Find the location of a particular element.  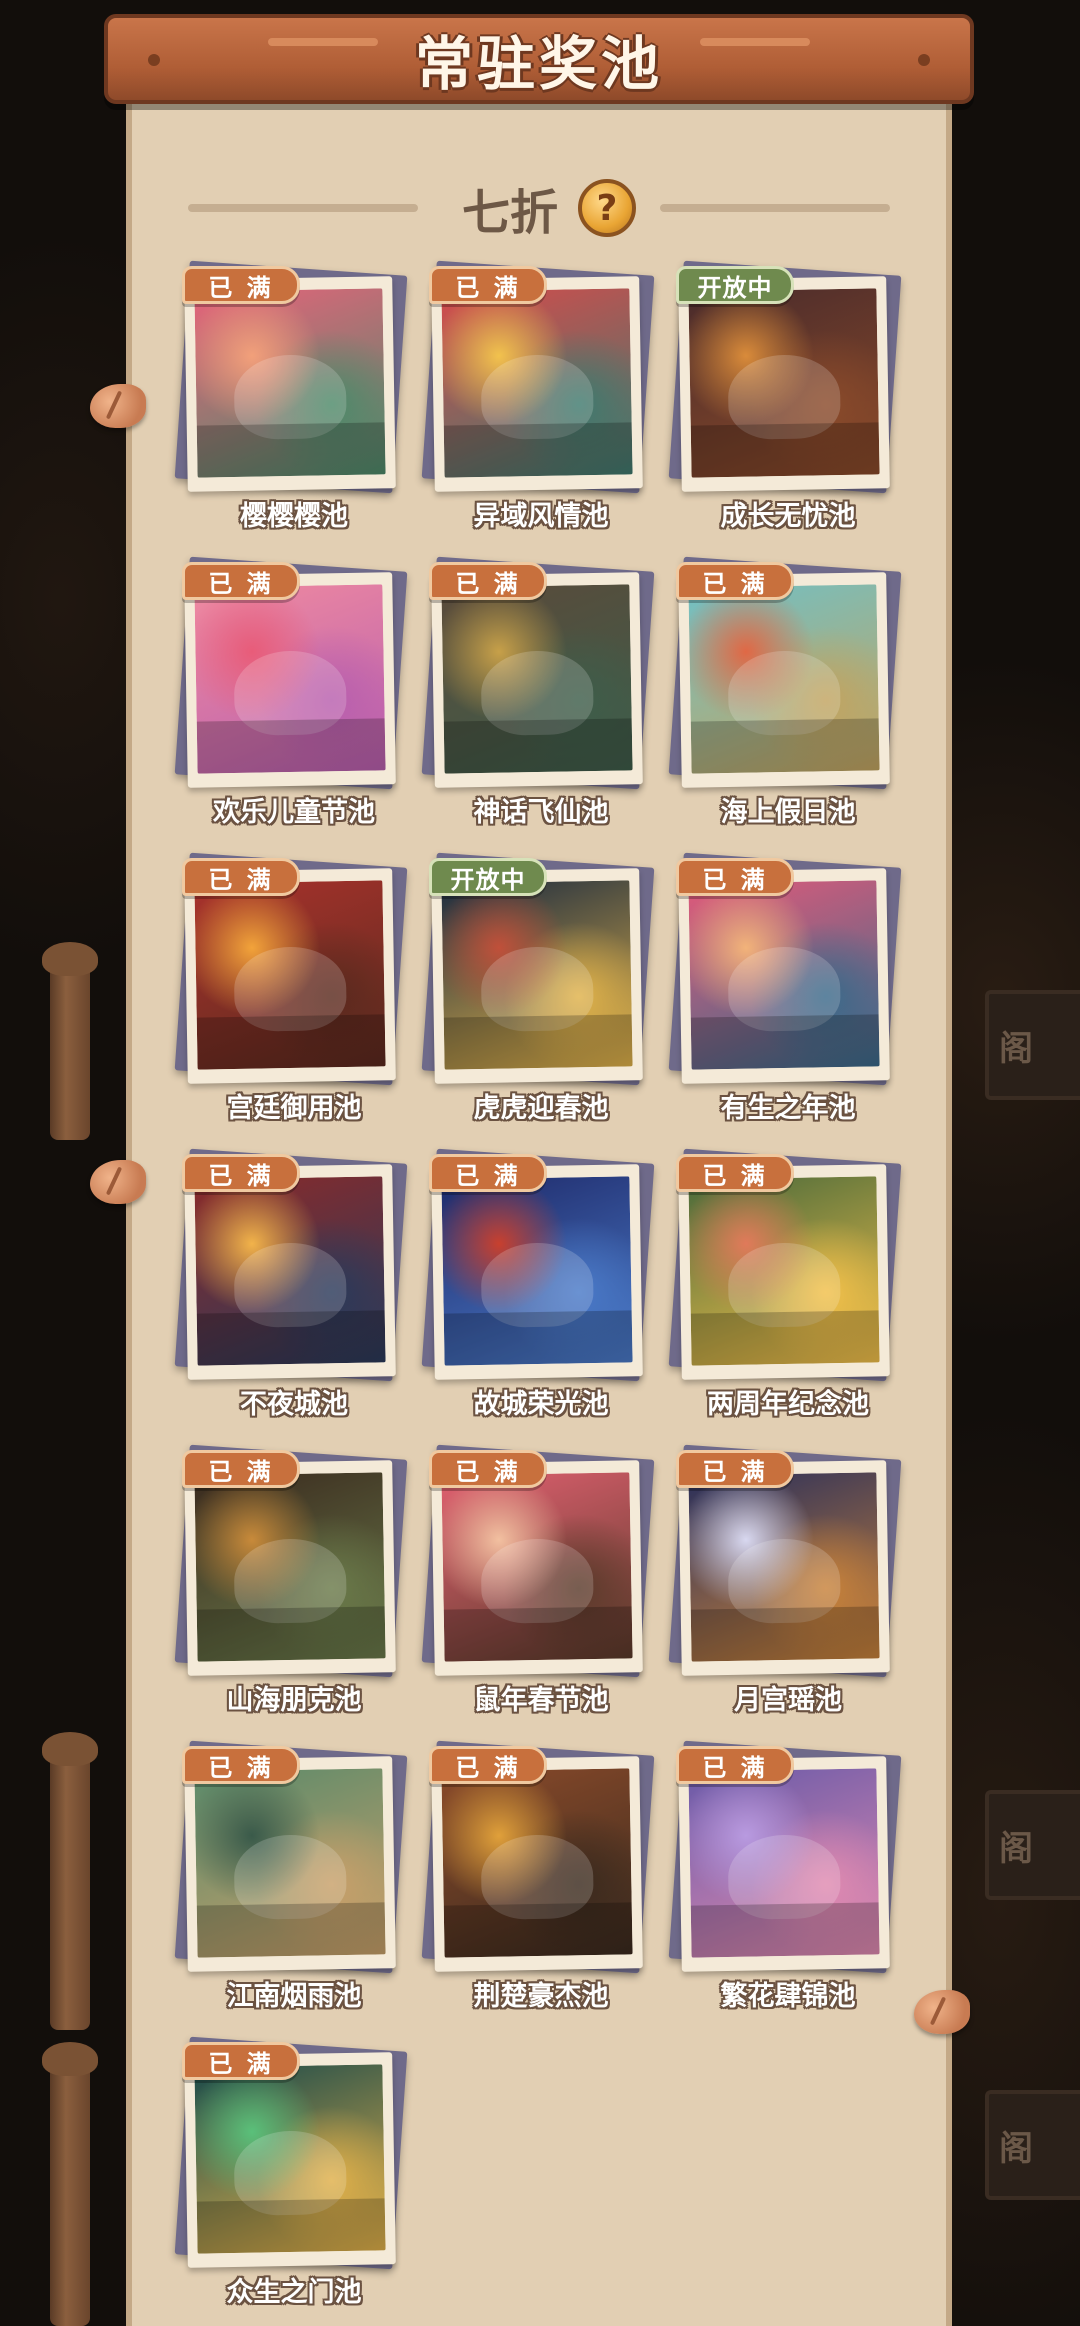

pool-name: 山海朋克池 is located at coordinates (294, 1700).